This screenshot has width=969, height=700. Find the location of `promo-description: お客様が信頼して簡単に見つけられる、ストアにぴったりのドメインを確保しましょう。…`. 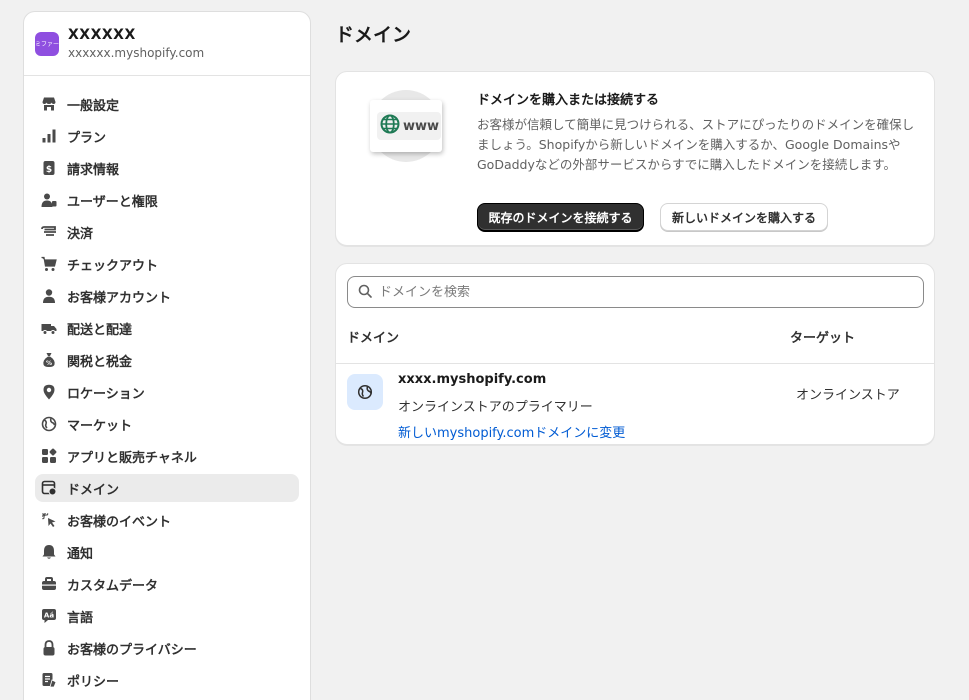

promo-description: お客様が信頼して簡単に見つけられる、ストアにぴったりのドメインを確保しましょう。… is located at coordinates (696, 144).